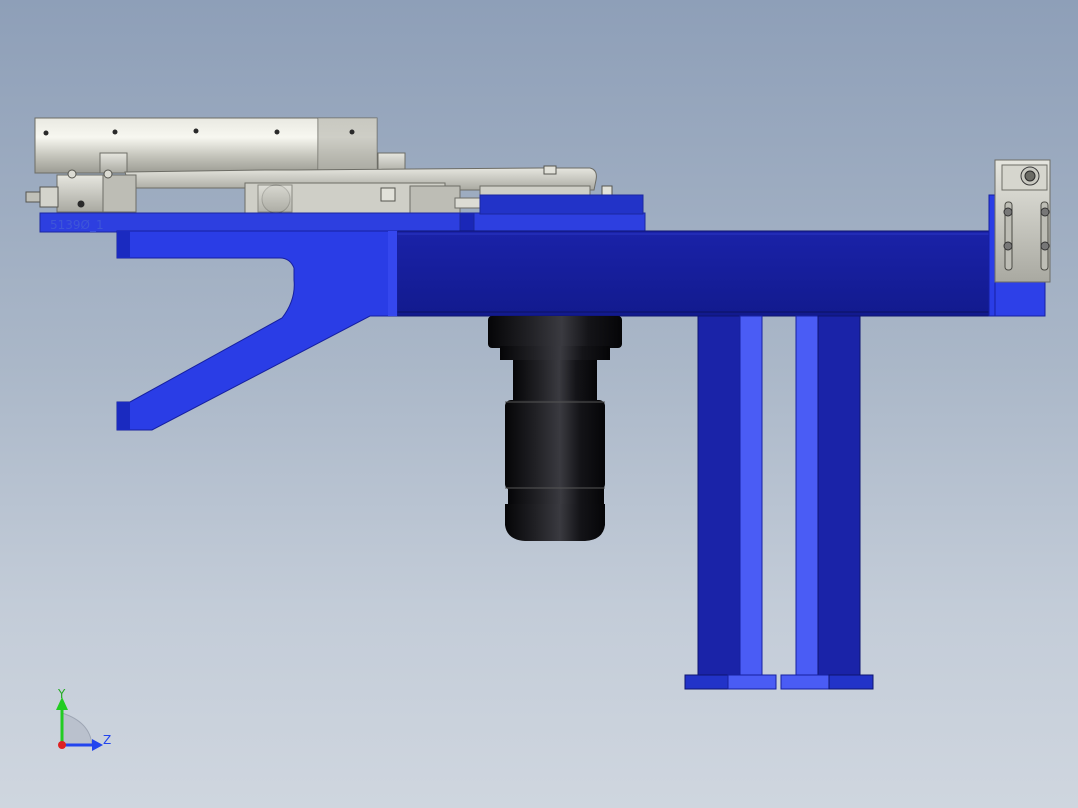  Describe the element at coordinates (107, 740) in the screenshot. I see `z-axis-label: Z` at that location.